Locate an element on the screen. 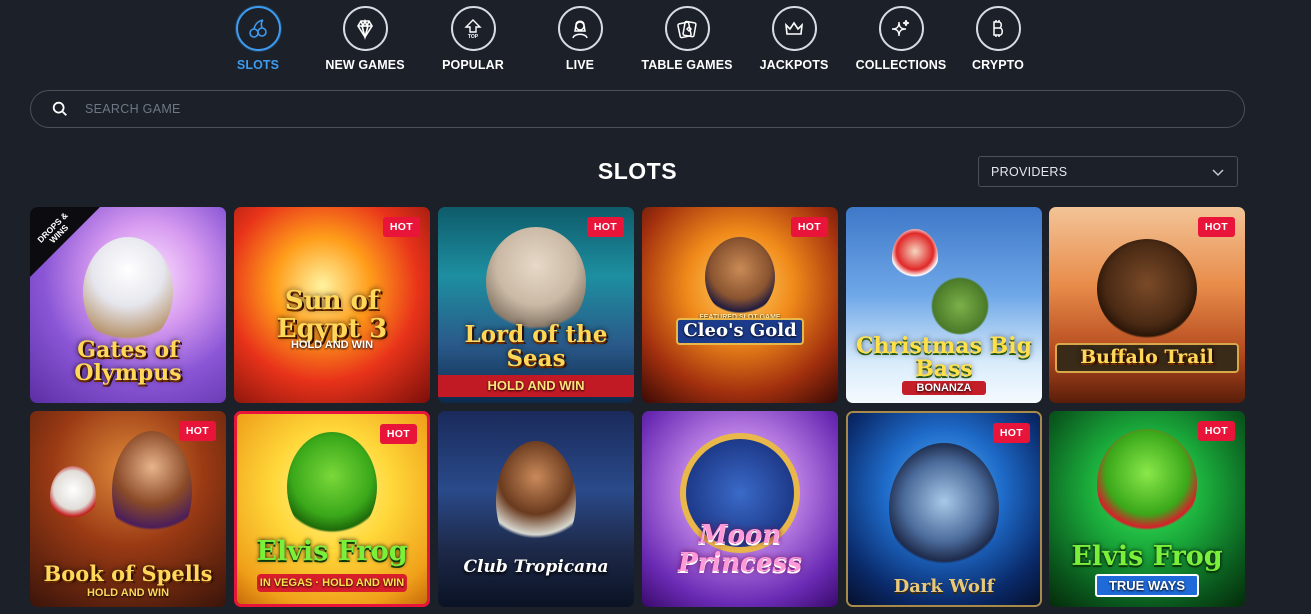 This screenshot has width=1311, height=614. game-title: Dark Wolf is located at coordinates (944, 587).